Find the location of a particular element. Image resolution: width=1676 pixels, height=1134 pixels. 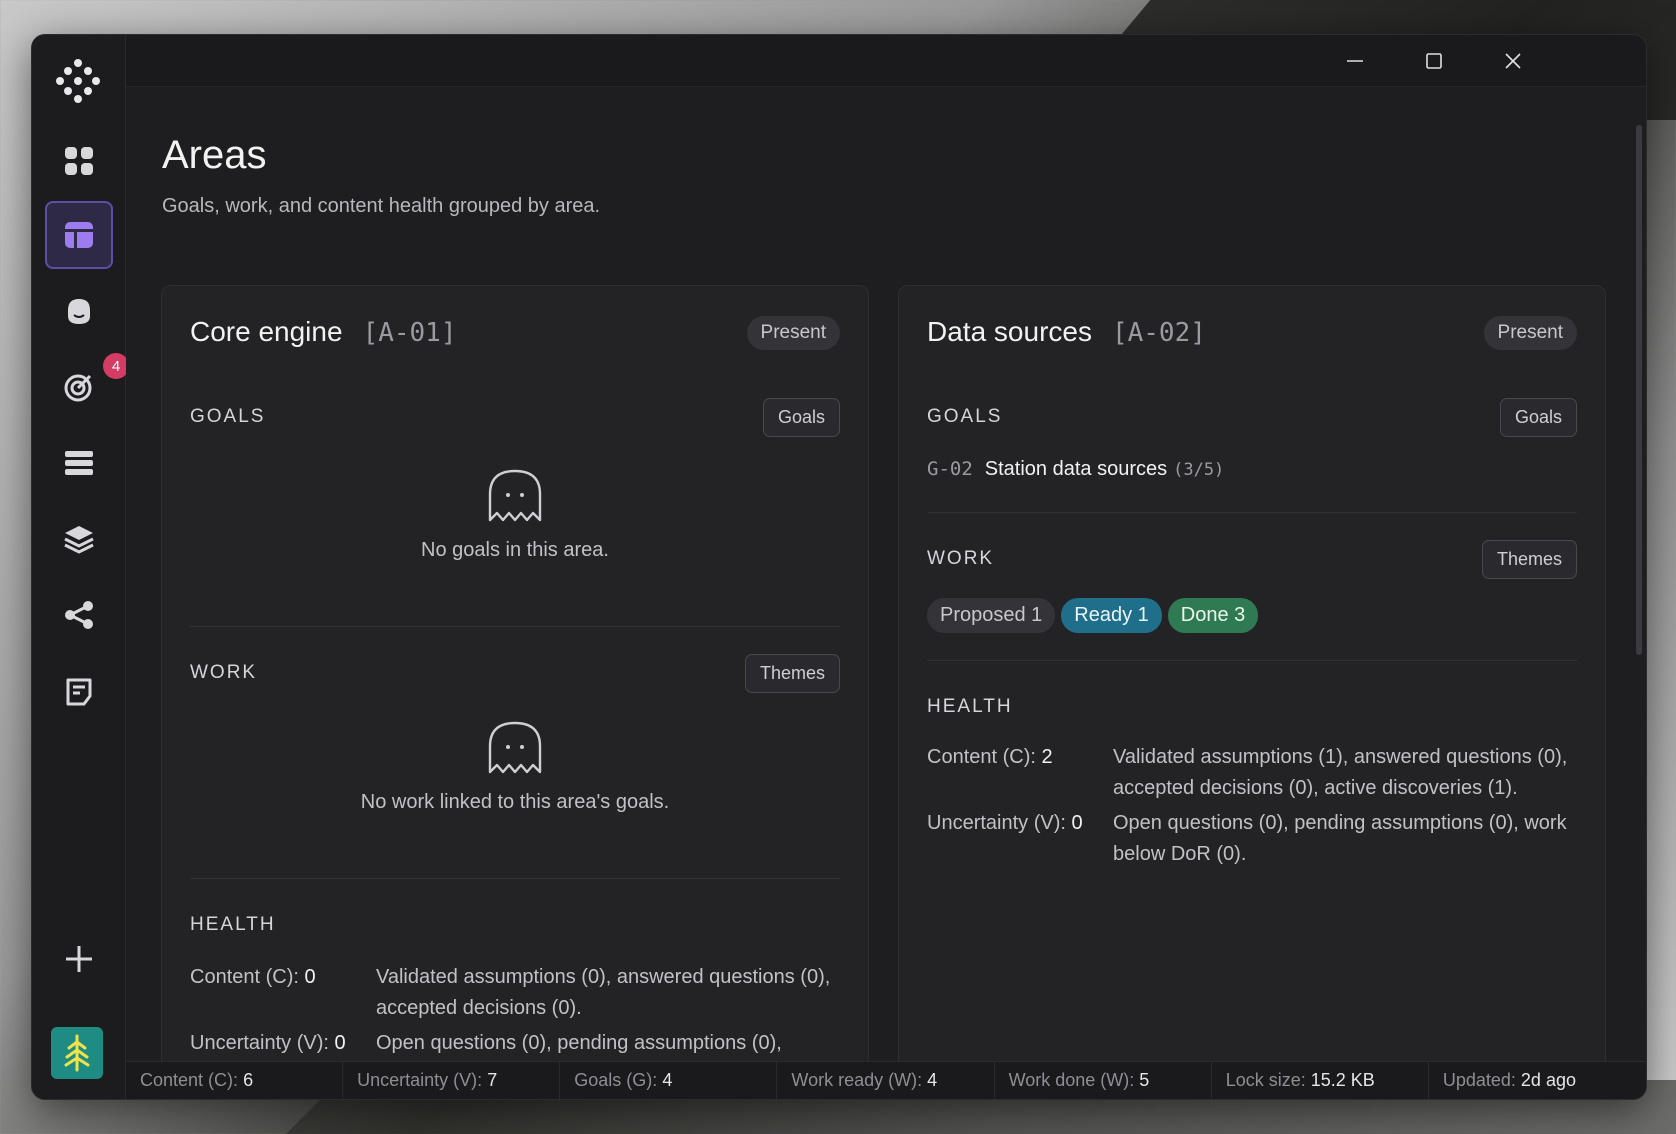

chip-proposed: Proposed 1 is located at coordinates (991, 615).